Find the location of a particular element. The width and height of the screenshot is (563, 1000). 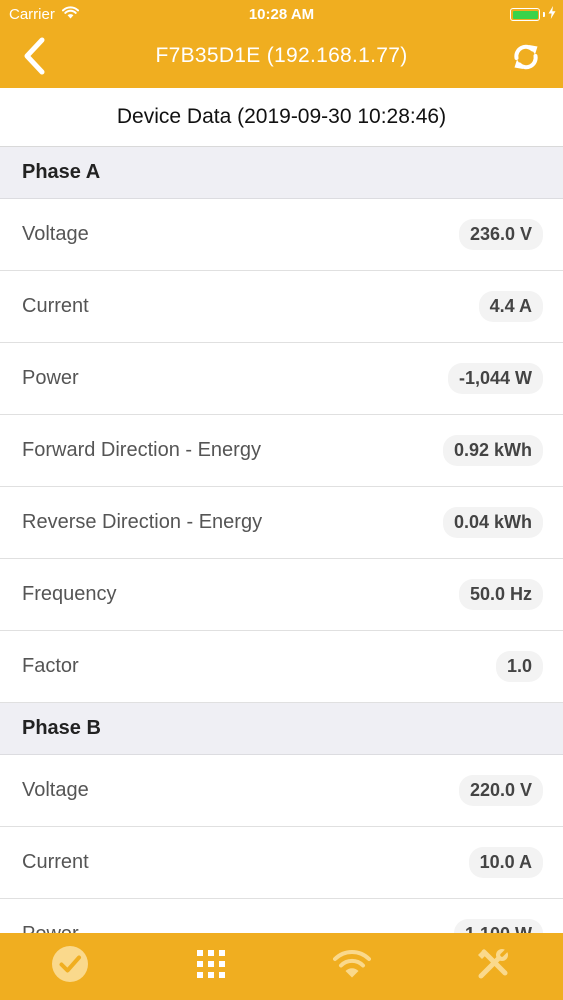

row-label: Frequency is located at coordinates (69, 594).